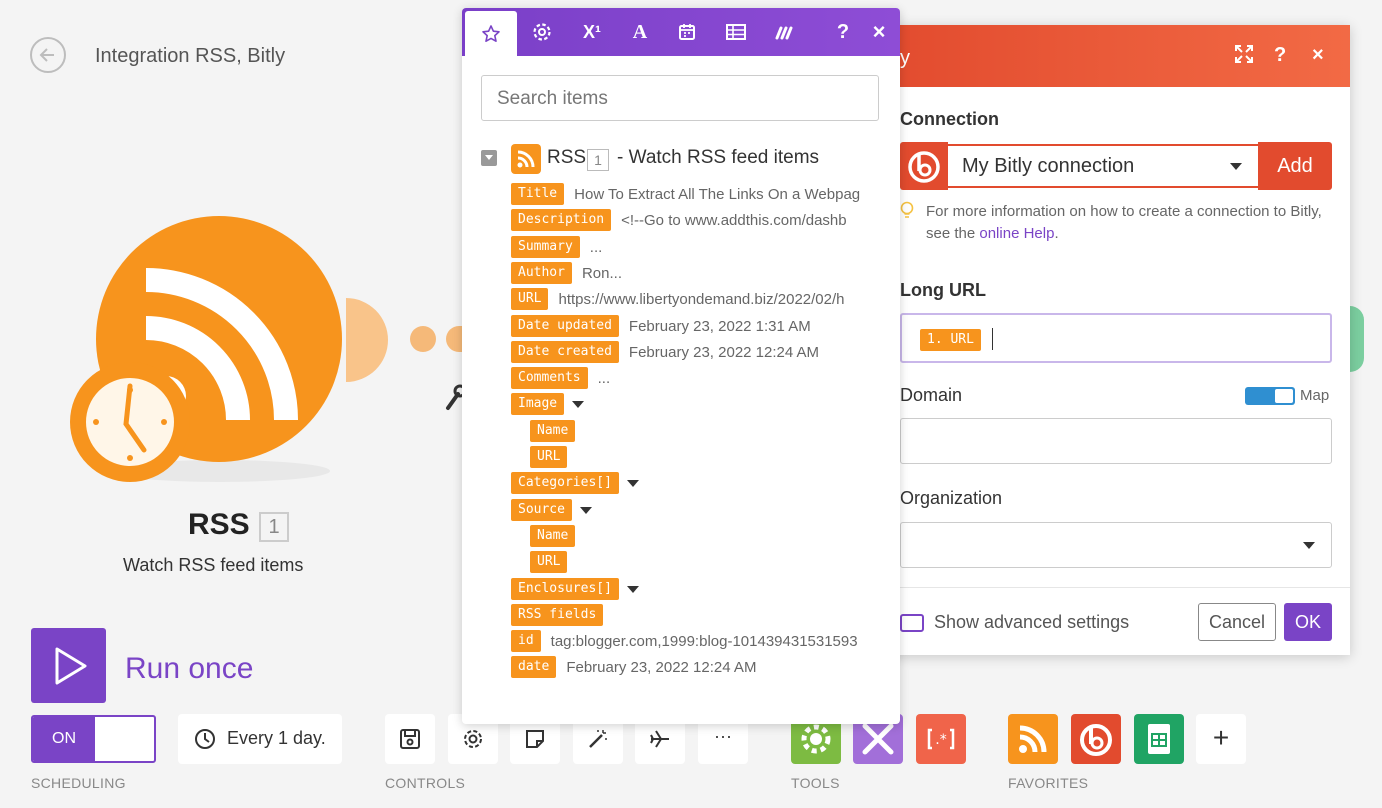 This screenshot has width=1382, height=808. Describe the element at coordinates (912, 623) in the screenshot. I see `advanced-settings-checkbox` at that location.